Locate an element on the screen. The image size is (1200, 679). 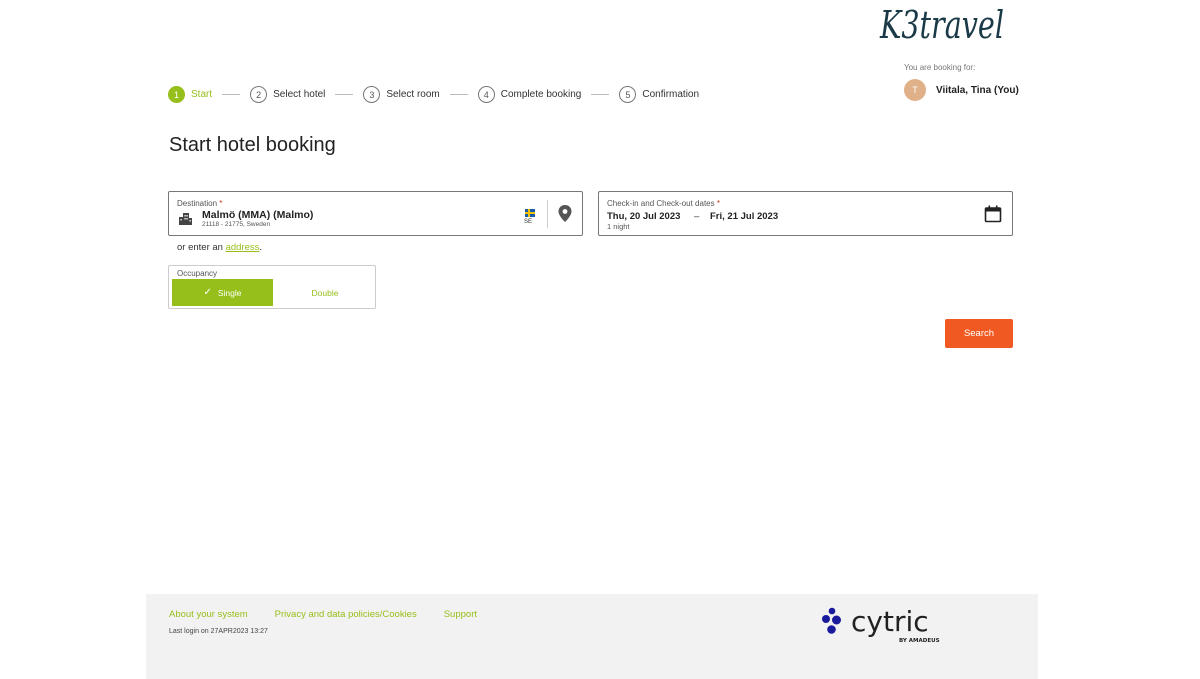
sweden-flag-icon is located at coordinates (530, 213).